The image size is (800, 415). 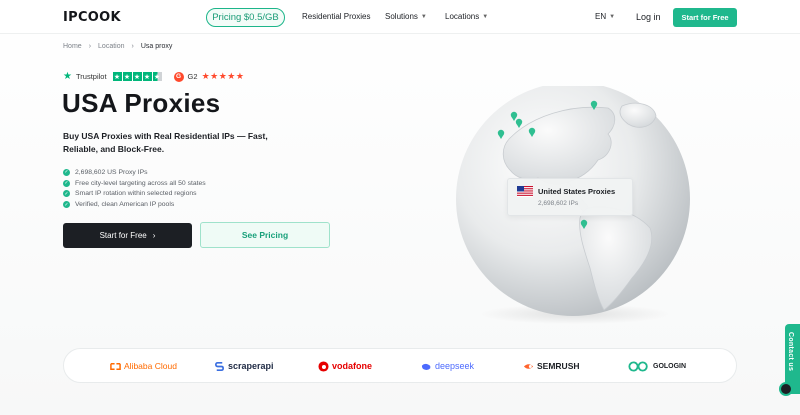 I want to click on us-flag-icon, so click(x=525, y=191).